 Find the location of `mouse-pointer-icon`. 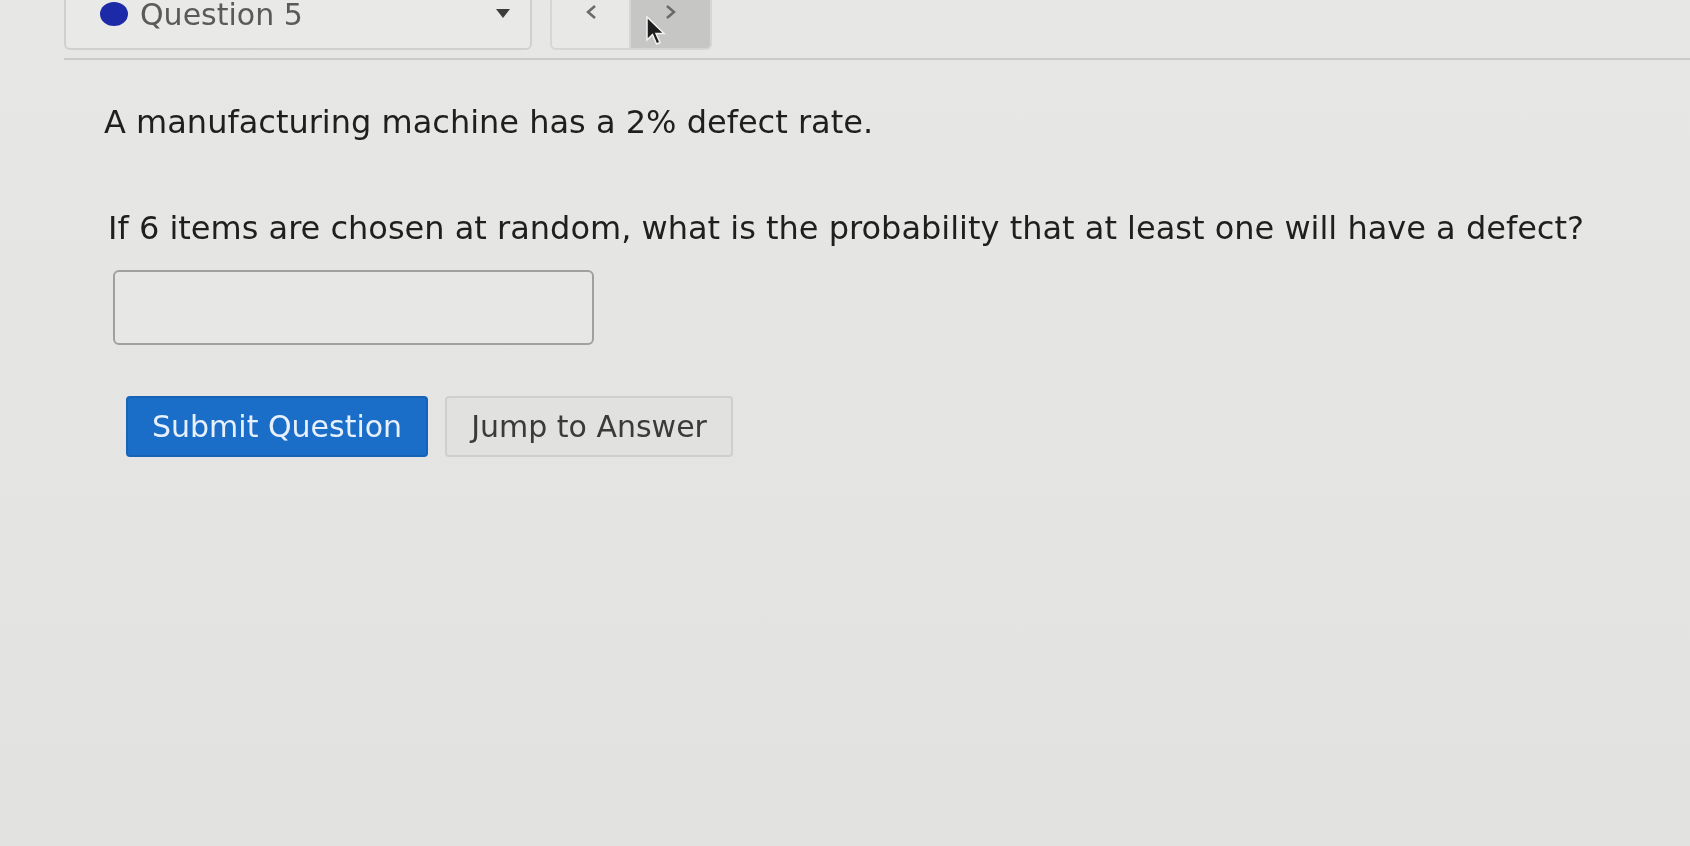

mouse-pointer-icon is located at coordinates (656, 31).